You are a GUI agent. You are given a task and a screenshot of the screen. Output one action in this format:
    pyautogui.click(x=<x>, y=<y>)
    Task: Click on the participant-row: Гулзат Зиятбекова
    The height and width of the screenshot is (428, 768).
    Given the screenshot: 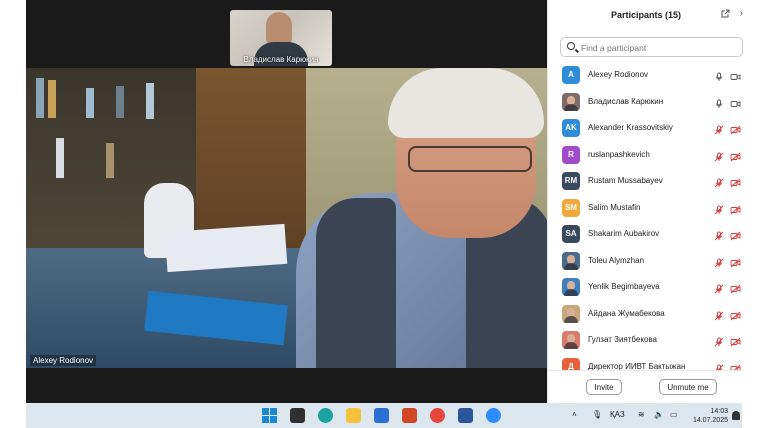 What is the action you would take?
    pyautogui.click(x=646, y=340)
    